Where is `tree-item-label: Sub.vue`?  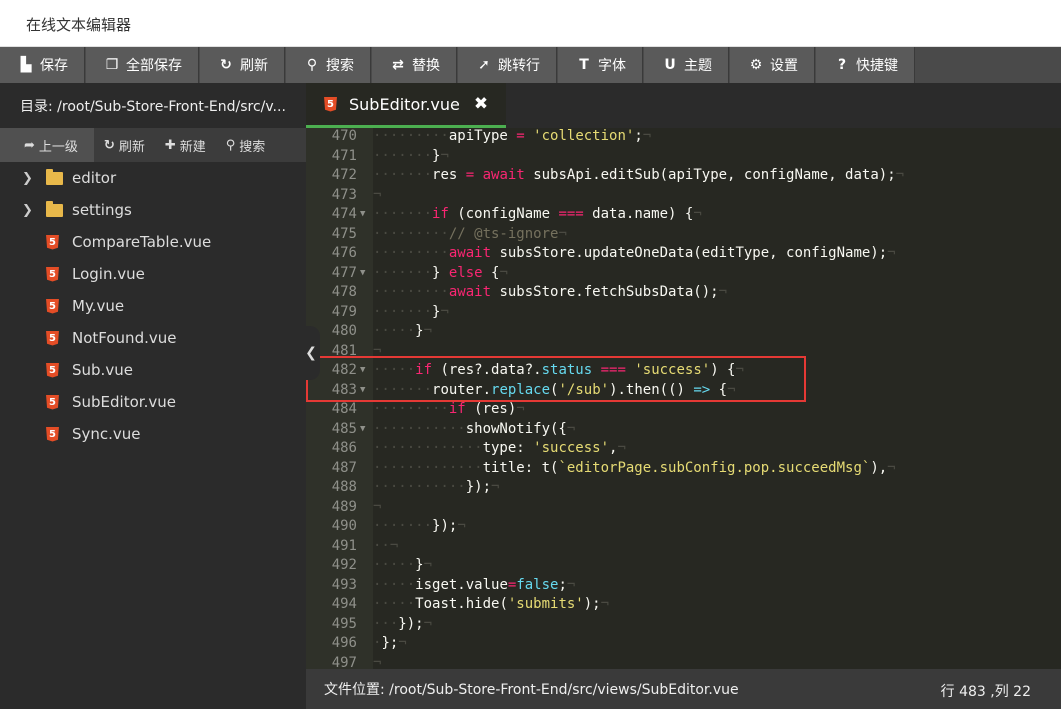 tree-item-label: Sub.vue is located at coordinates (102, 370).